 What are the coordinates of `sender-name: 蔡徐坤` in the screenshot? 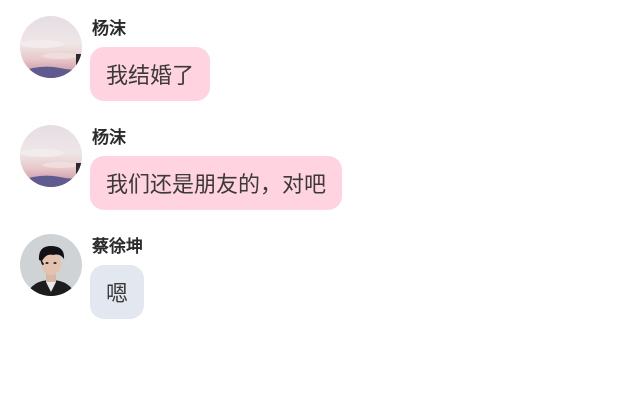 It's located at (117, 247).